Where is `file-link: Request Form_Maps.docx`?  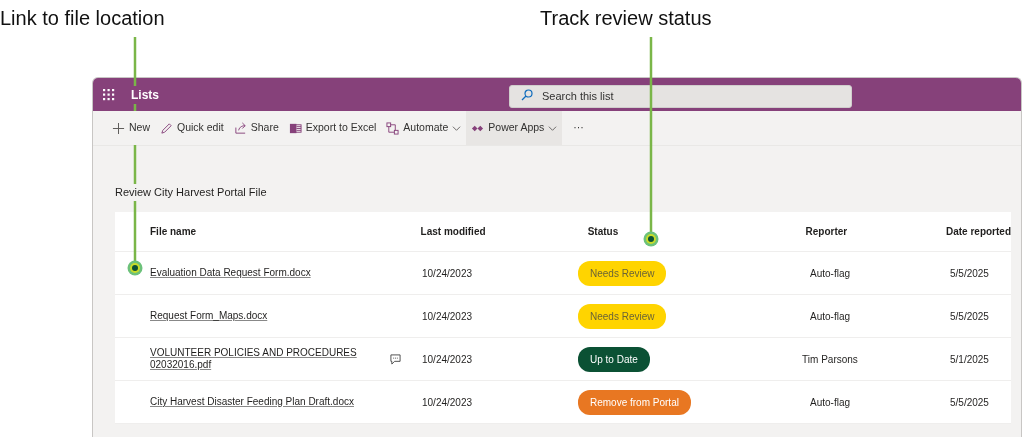 file-link: Request Form_Maps.docx is located at coordinates (209, 316).